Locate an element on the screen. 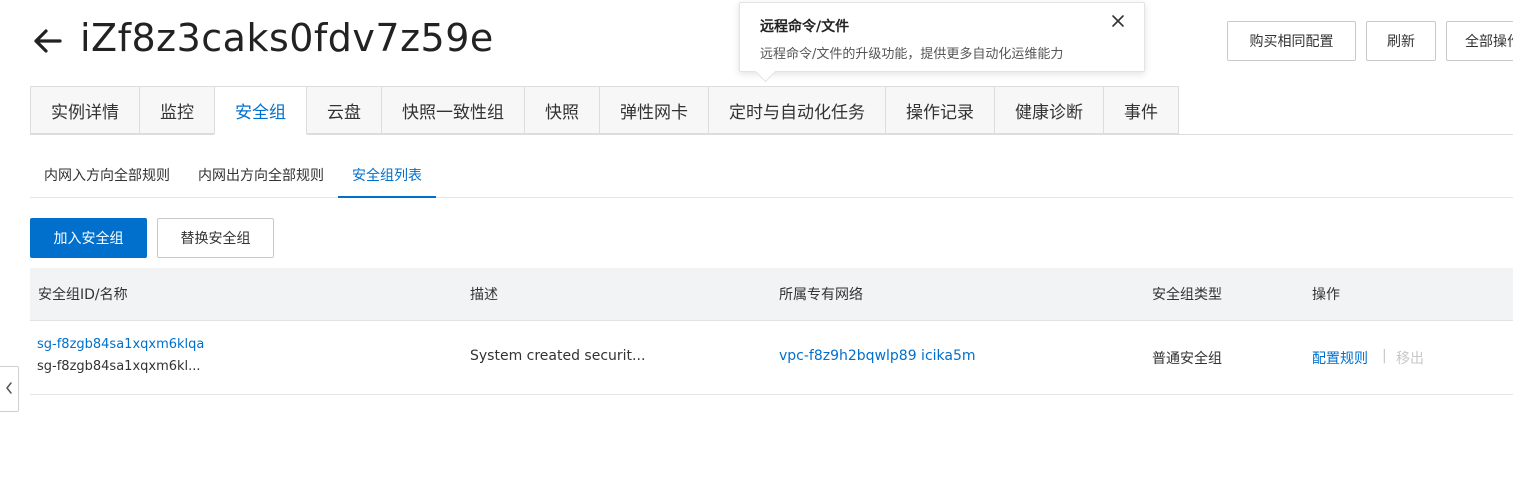 This screenshot has height=503, width=1513. tab-monitoring: 监控 is located at coordinates (177, 110).